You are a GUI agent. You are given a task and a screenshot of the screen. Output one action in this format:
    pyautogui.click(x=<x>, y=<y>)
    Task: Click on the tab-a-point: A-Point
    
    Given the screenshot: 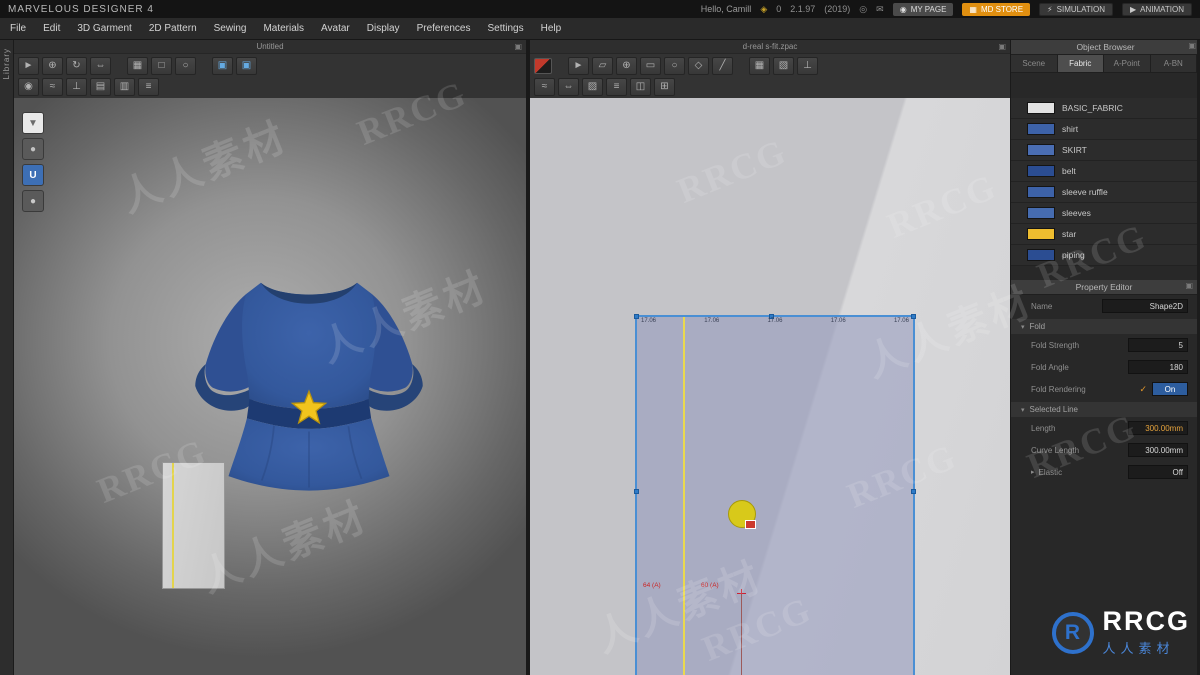 What is the action you would take?
    pyautogui.click(x=1127, y=64)
    